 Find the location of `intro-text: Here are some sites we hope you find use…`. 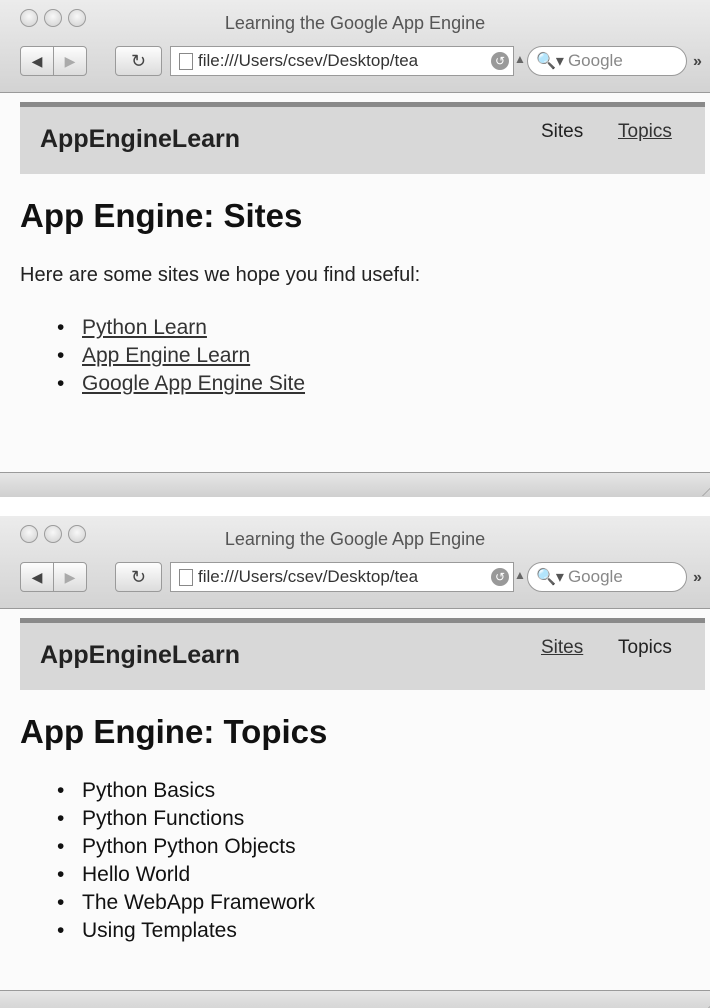

intro-text: Here are some sites we hope you find use… is located at coordinates (220, 275).